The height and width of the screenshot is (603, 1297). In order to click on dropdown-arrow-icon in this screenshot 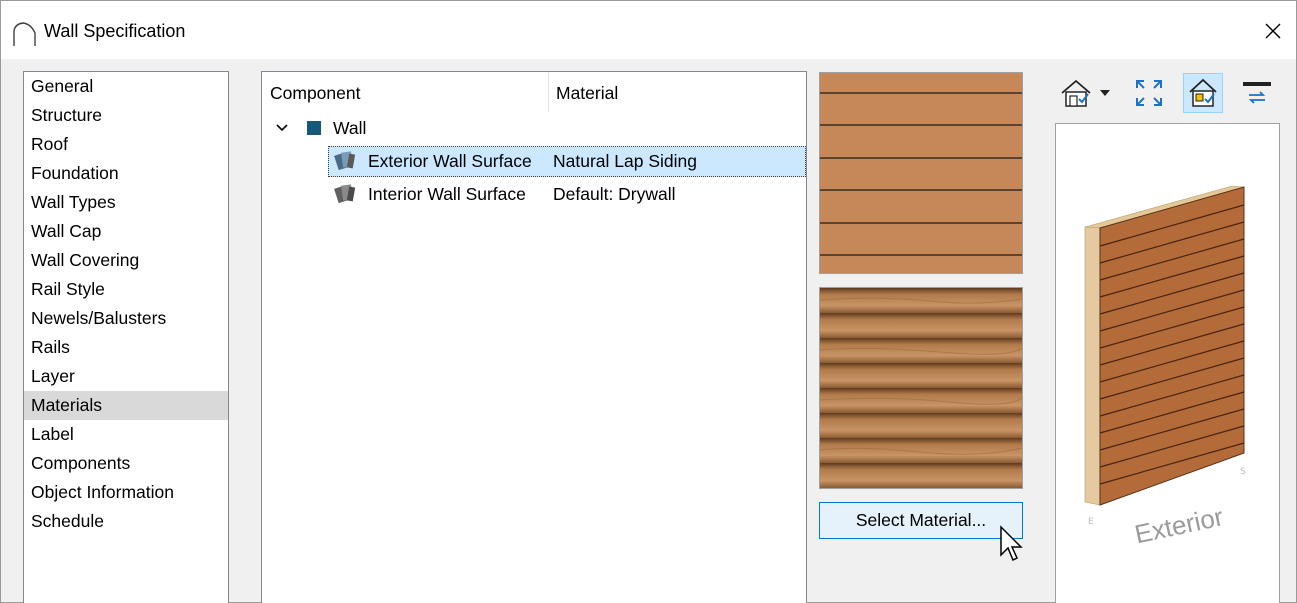, I will do `click(1105, 93)`.